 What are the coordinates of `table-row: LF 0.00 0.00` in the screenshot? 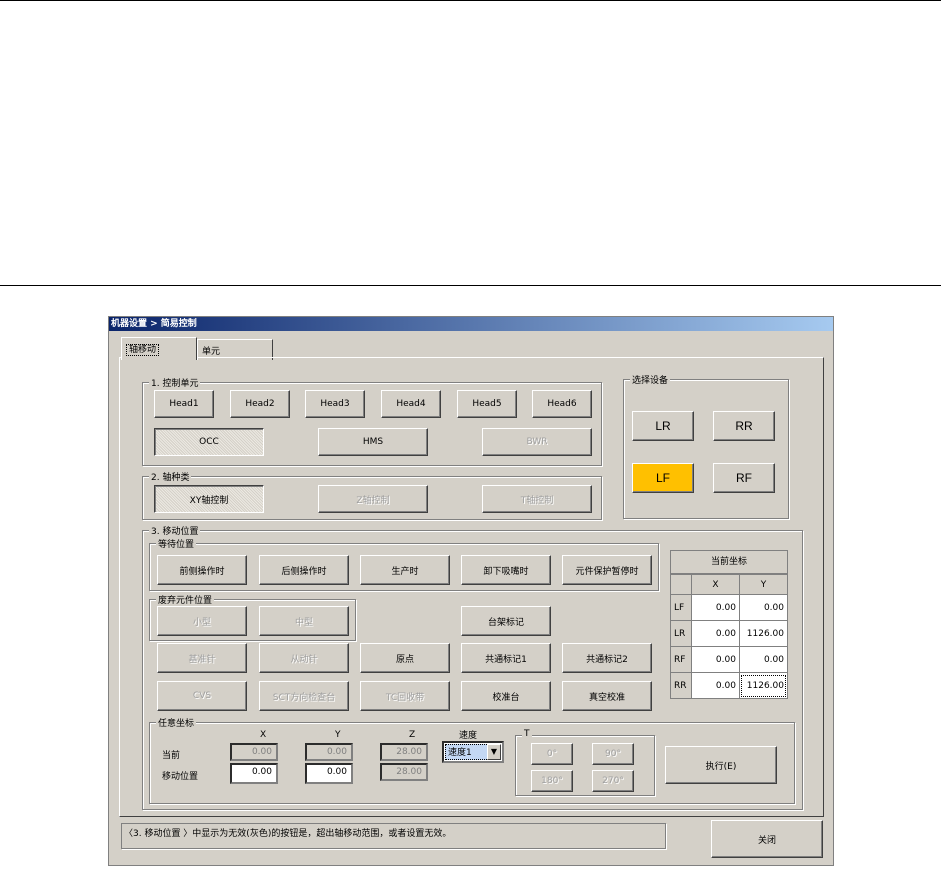 It's located at (729, 607).